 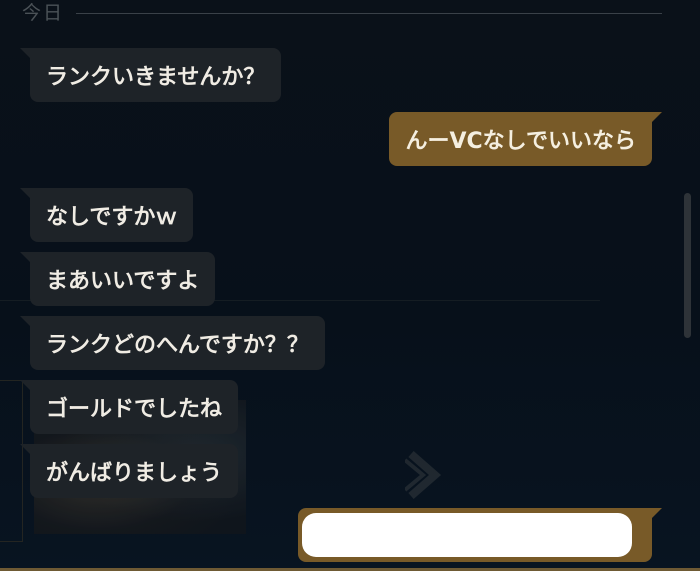 What do you see at coordinates (123, 281) in the screenshot?
I see `message-text: まあいいですよ` at bounding box center [123, 281].